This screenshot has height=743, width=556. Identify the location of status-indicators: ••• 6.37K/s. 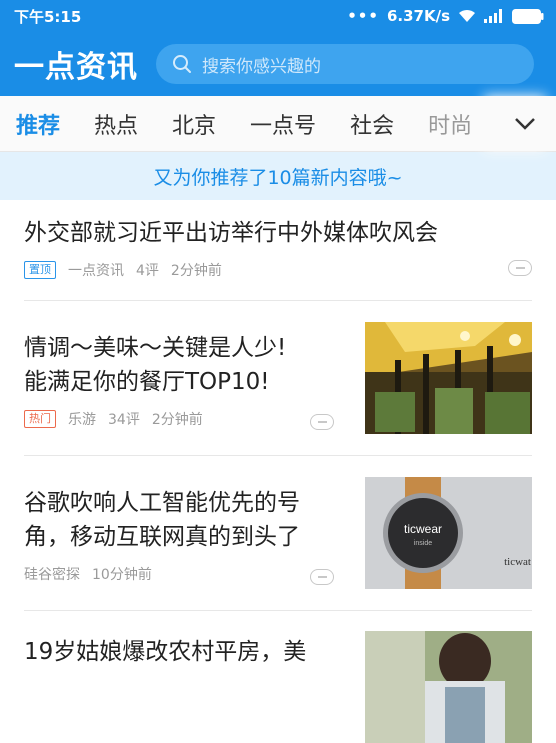
(445, 16).